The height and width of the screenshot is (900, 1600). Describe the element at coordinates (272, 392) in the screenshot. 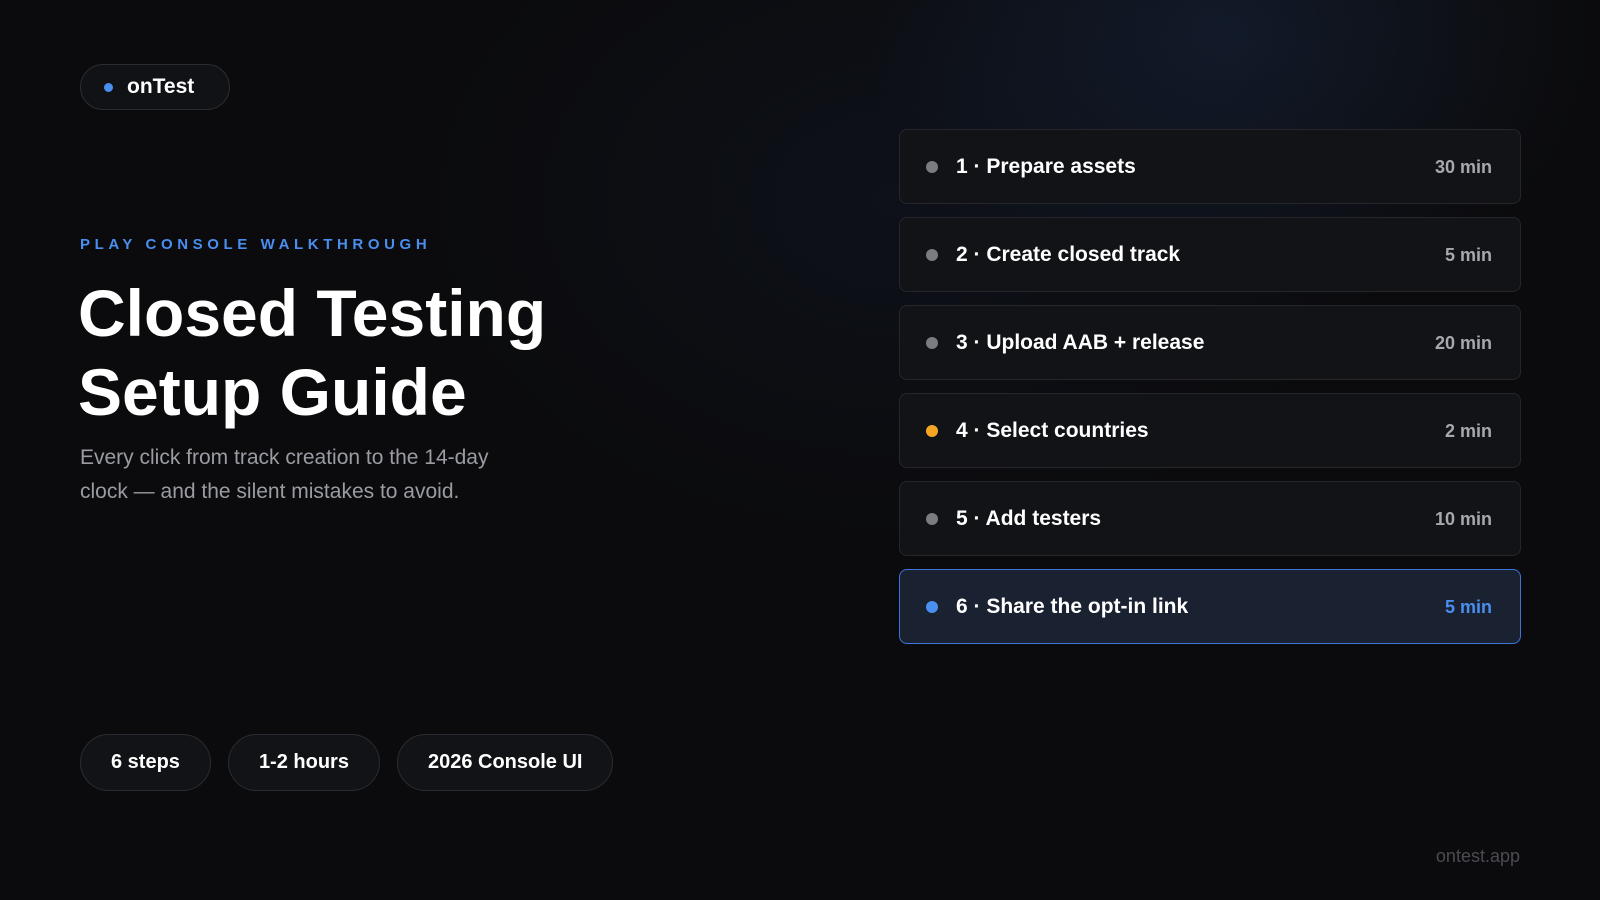

I see `page-title-line-2: Setup Guide` at that location.